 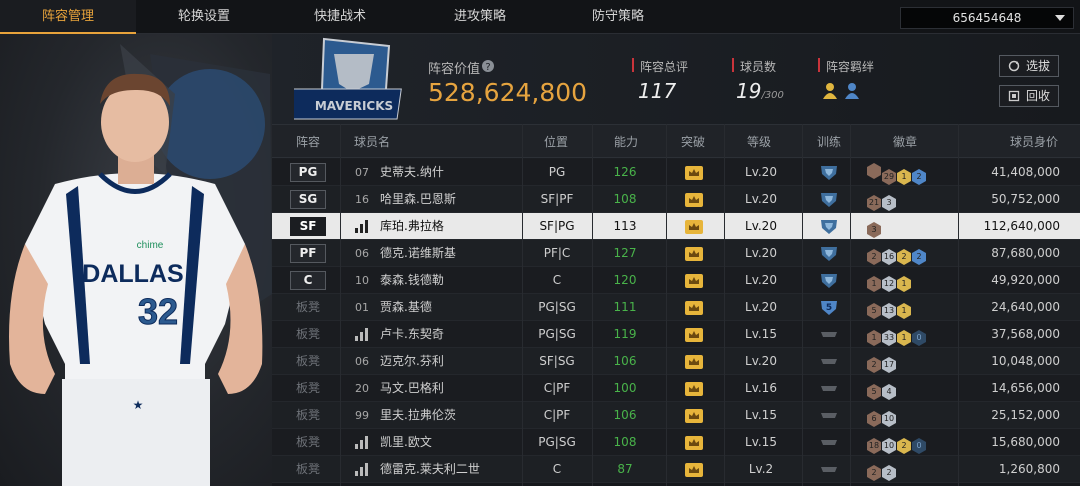 I want to click on col-slot: 阵容, so click(x=308, y=142).